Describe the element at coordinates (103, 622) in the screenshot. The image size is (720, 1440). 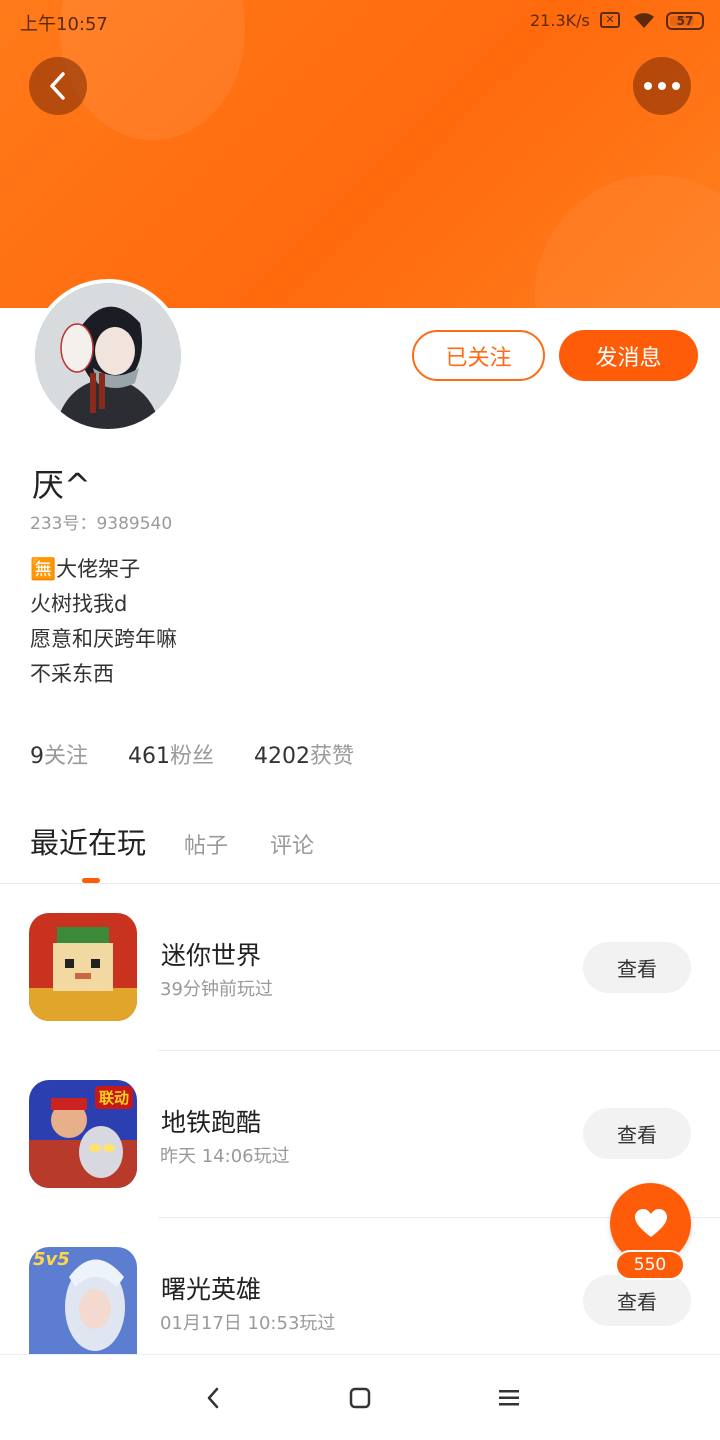
I see `user-bio: 🈚大佬架子 火树找我d 愿意和厌跨年嘛 不采东西` at that location.